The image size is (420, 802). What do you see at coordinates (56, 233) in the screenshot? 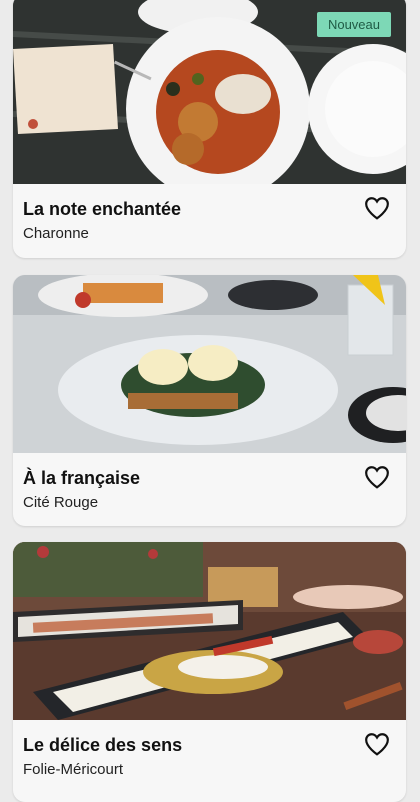
I see `restaurant-location: Charonne` at bounding box center [56, 233].